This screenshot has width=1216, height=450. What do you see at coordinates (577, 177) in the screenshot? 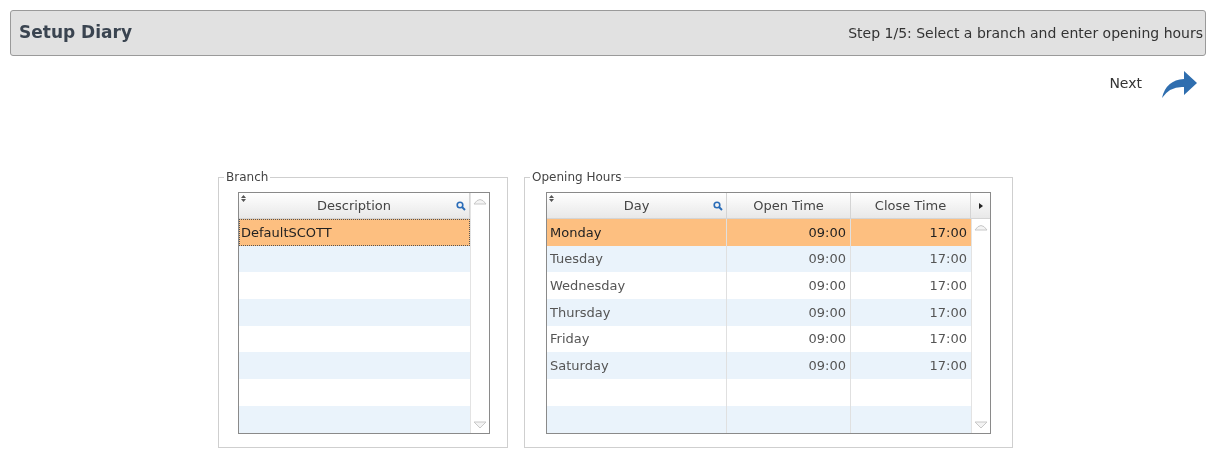
I see `group-label: Opening Hours` at bounding box center [577, 177].